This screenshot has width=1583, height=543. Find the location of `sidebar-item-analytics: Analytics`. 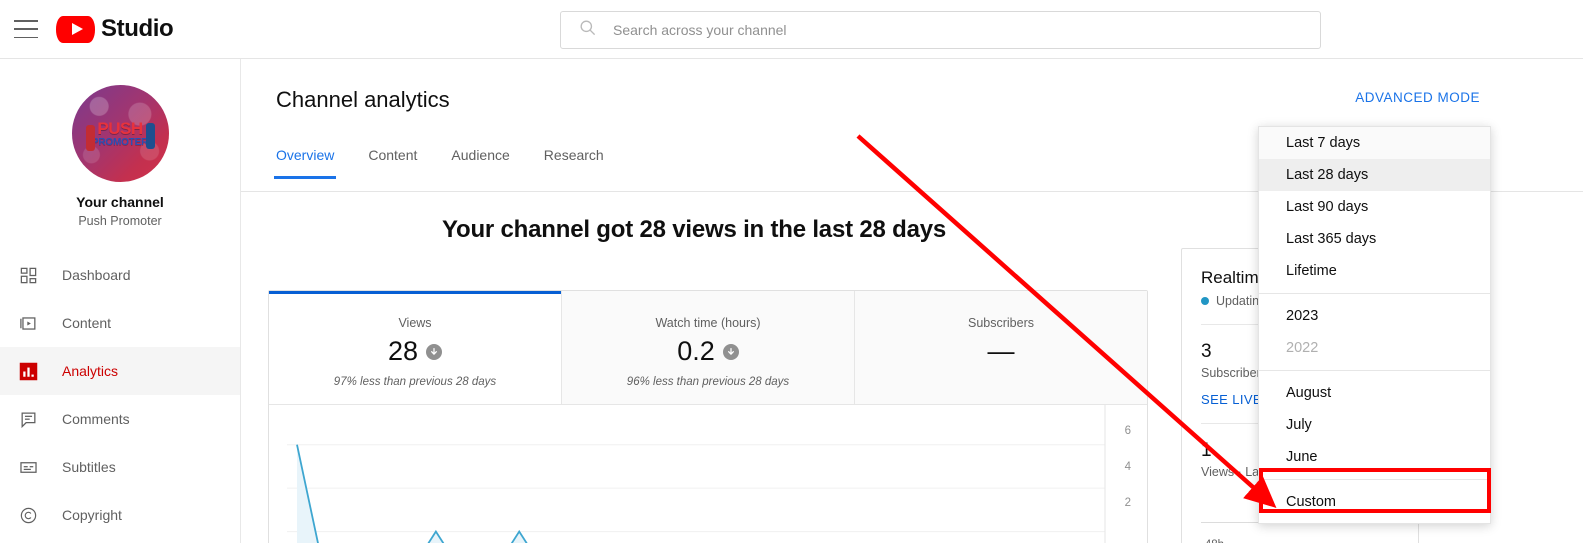

sidebar-item-analytics: Analytics is located at coordinates (120, 371).